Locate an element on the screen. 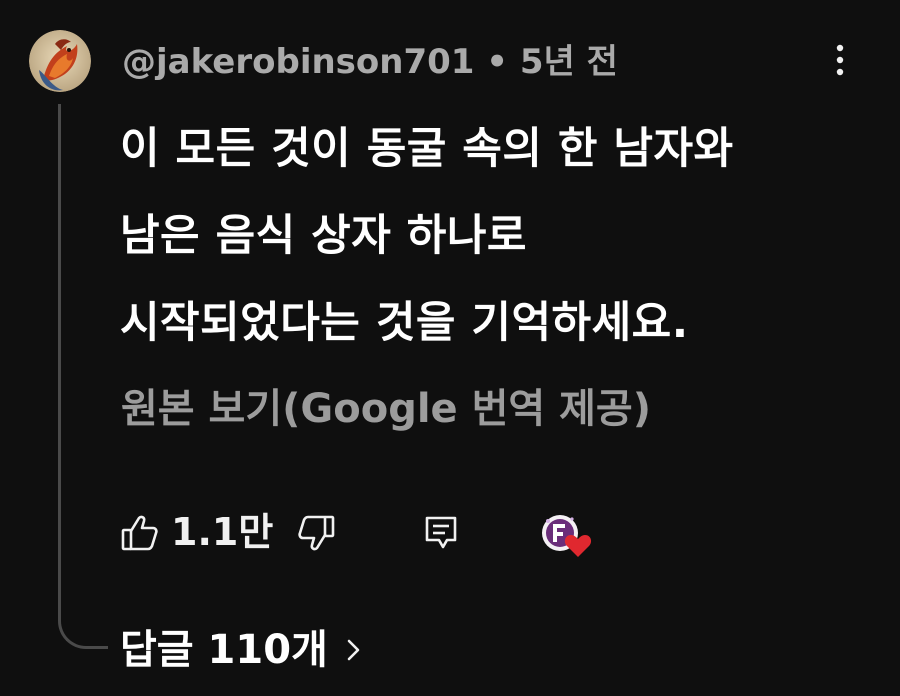 The image size is (900, 696). comment-author: @jakerobinson701 is located at coordinates (298, 62).